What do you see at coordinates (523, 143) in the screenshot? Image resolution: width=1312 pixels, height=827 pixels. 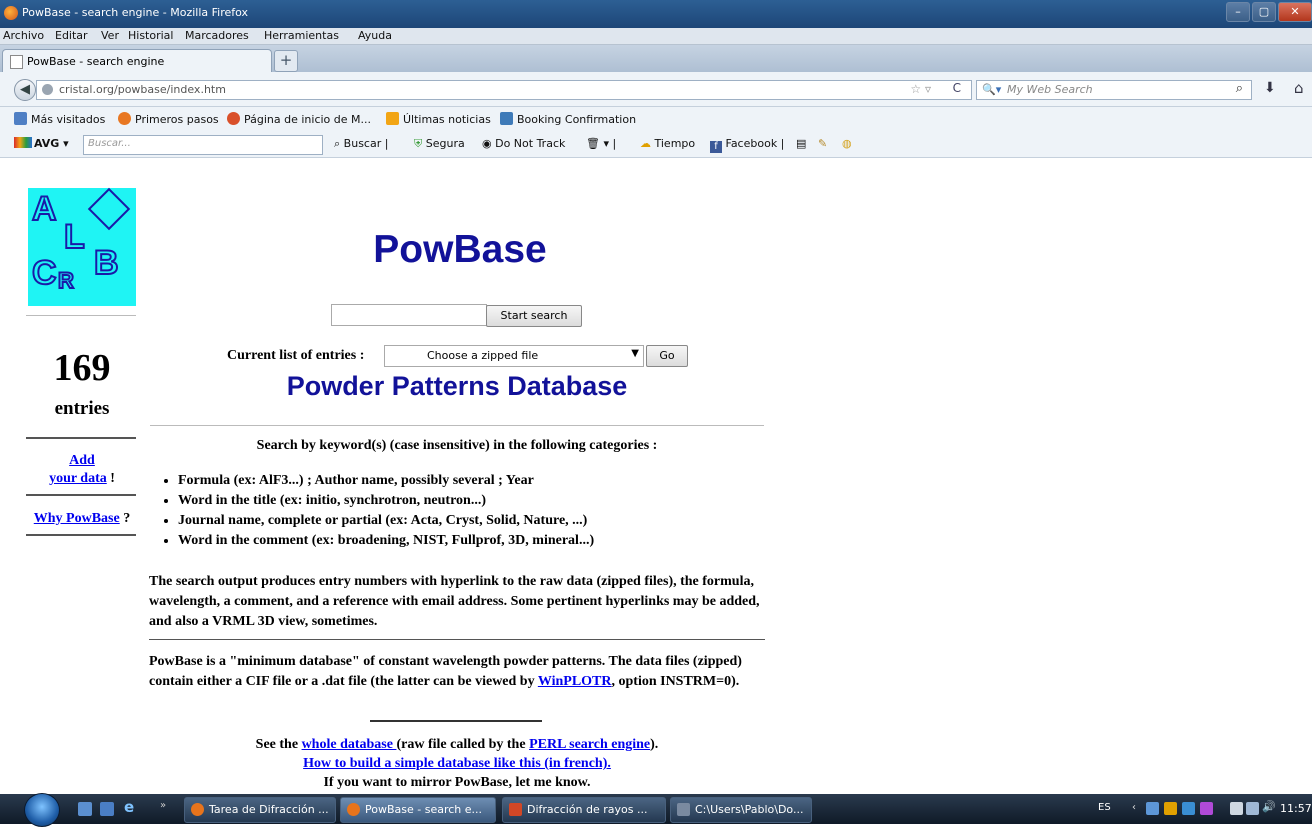 I see `avg-dnt-button: ◉ Do Not Track` at bounding box center [523, 143].